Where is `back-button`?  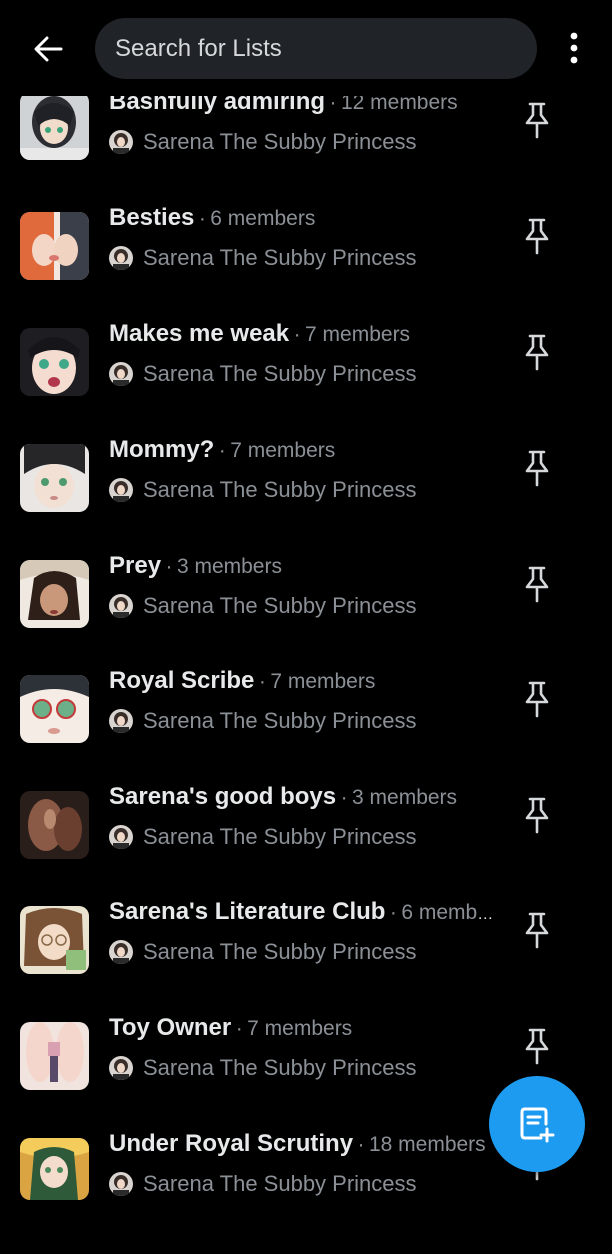
back-button is located at coordinates (48, 49).